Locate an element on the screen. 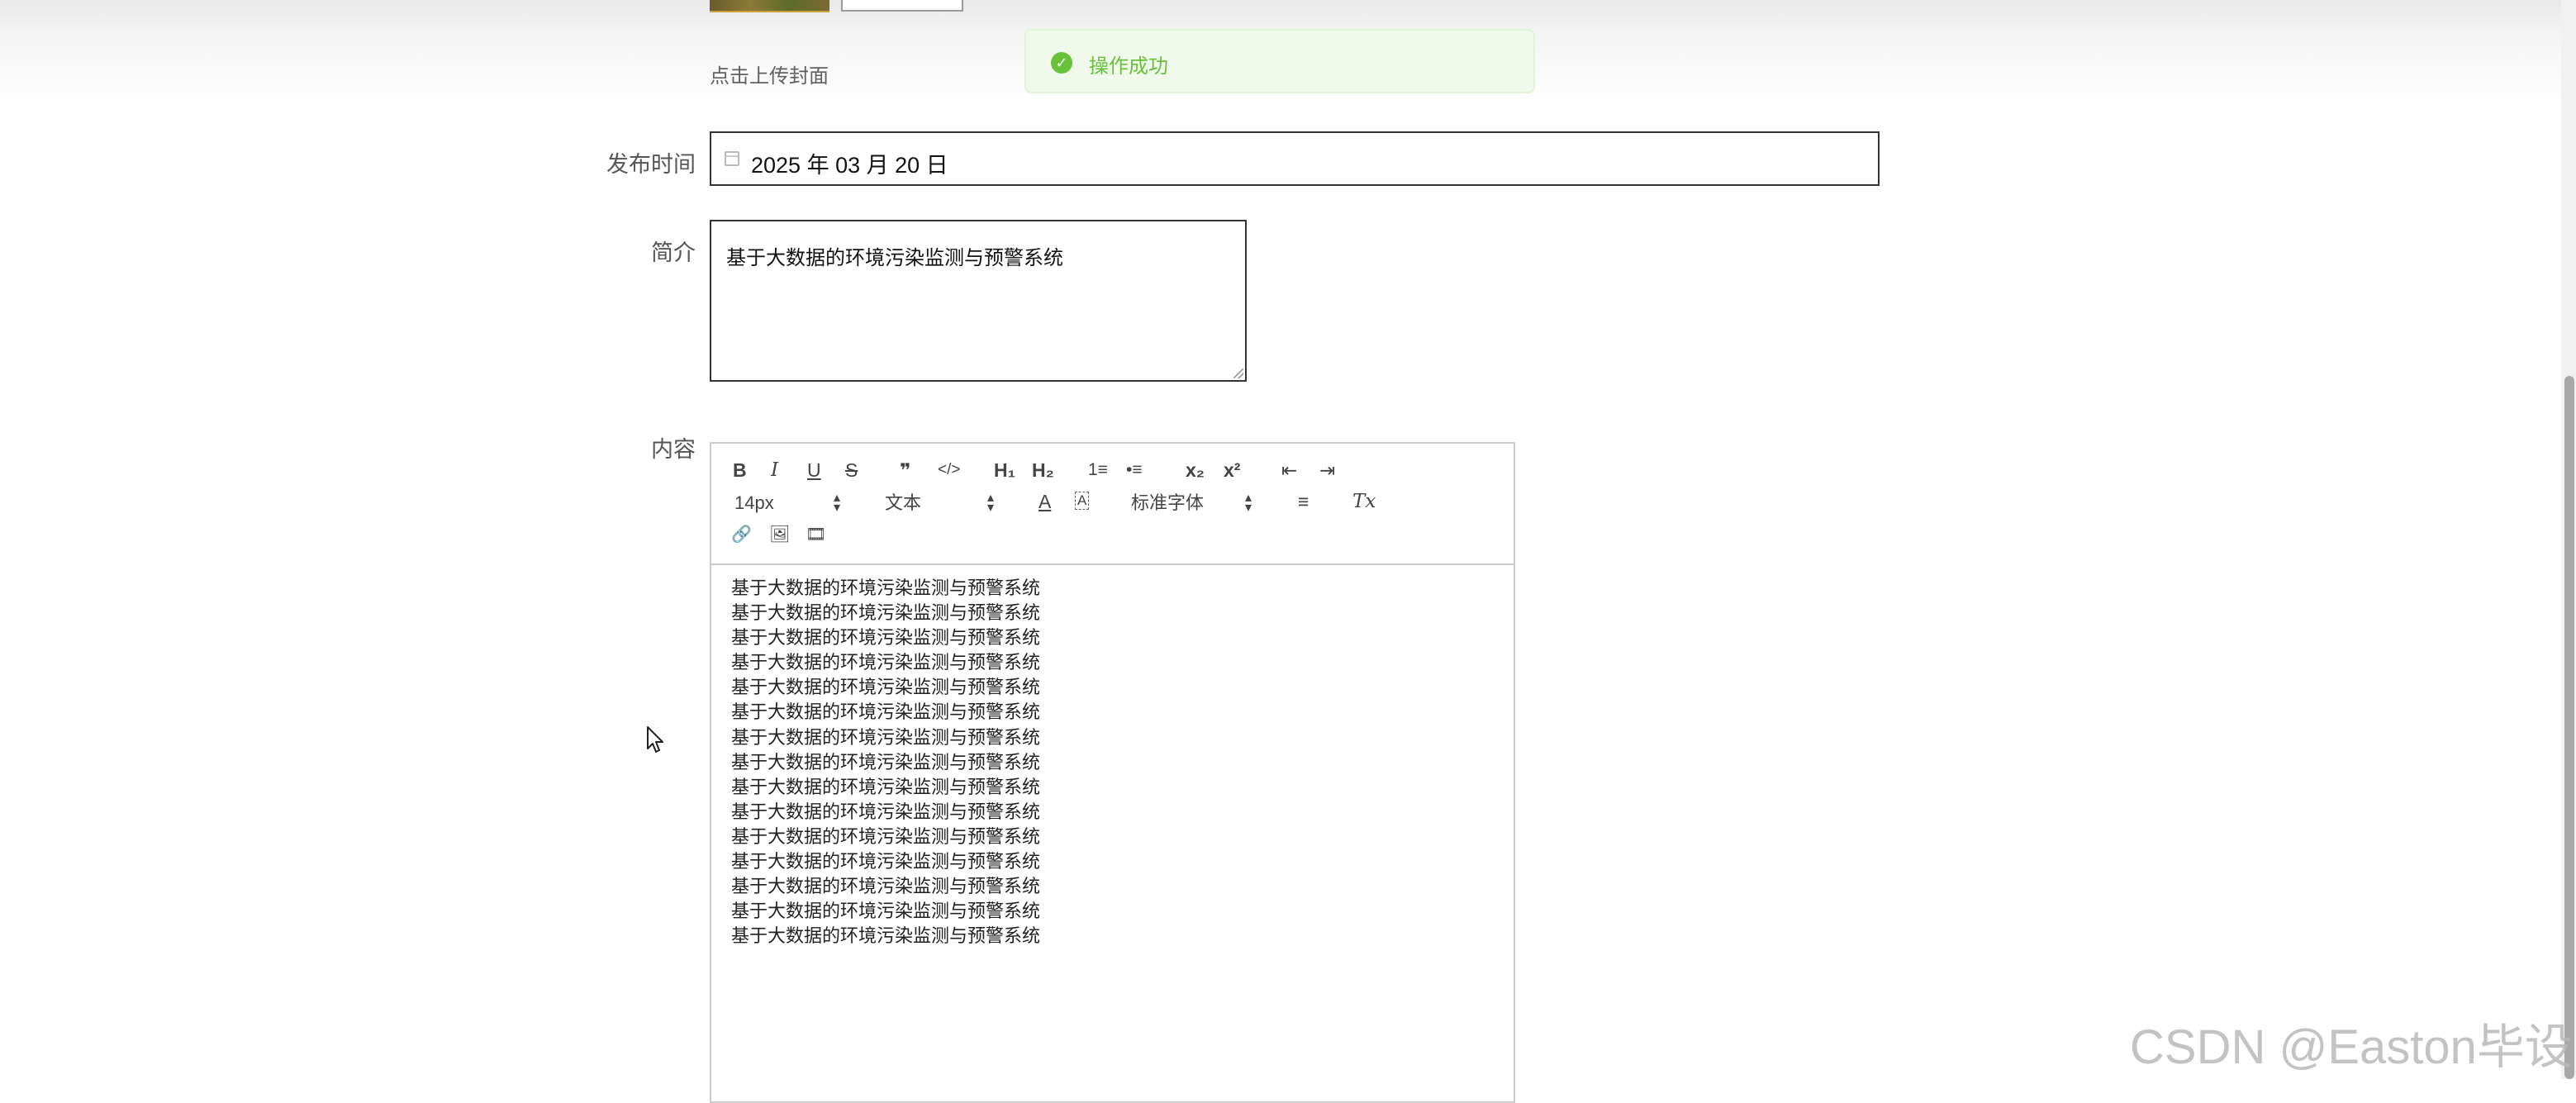 The image size is (2576, 1103). font-color-button: A is located at coordinates (1044, 502).